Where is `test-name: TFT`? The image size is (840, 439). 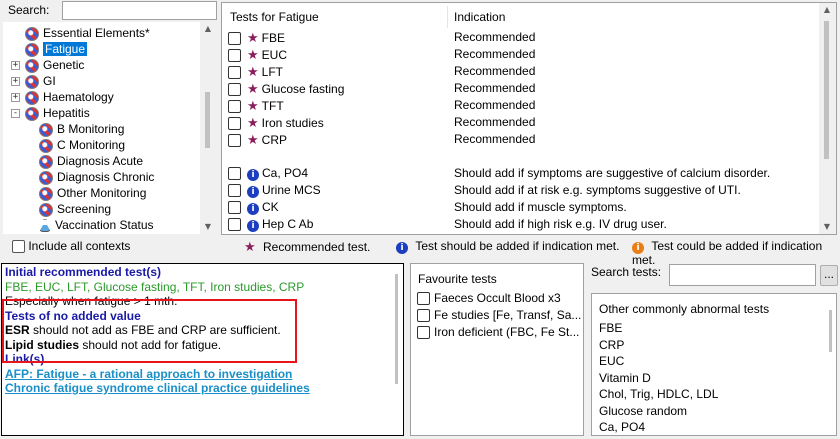
test-name: TFT is located at coordinates (272, 106).